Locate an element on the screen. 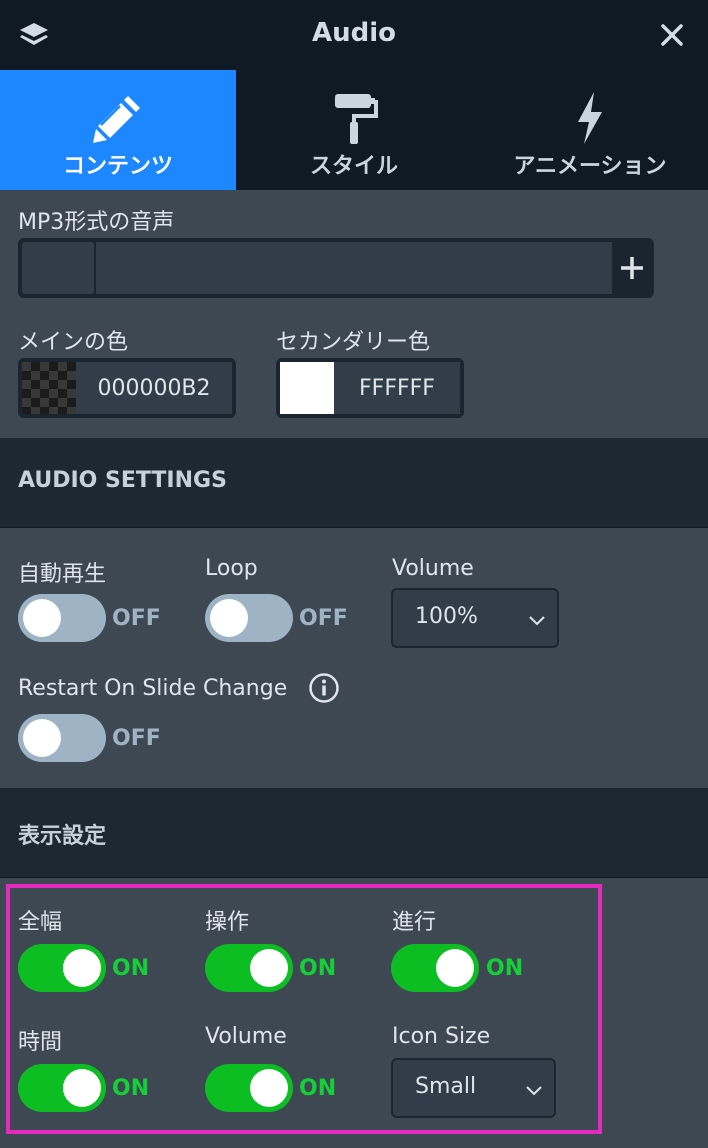 The image size is (708, 1148). tab-style: スタイル is located at coordinates (354, 130).